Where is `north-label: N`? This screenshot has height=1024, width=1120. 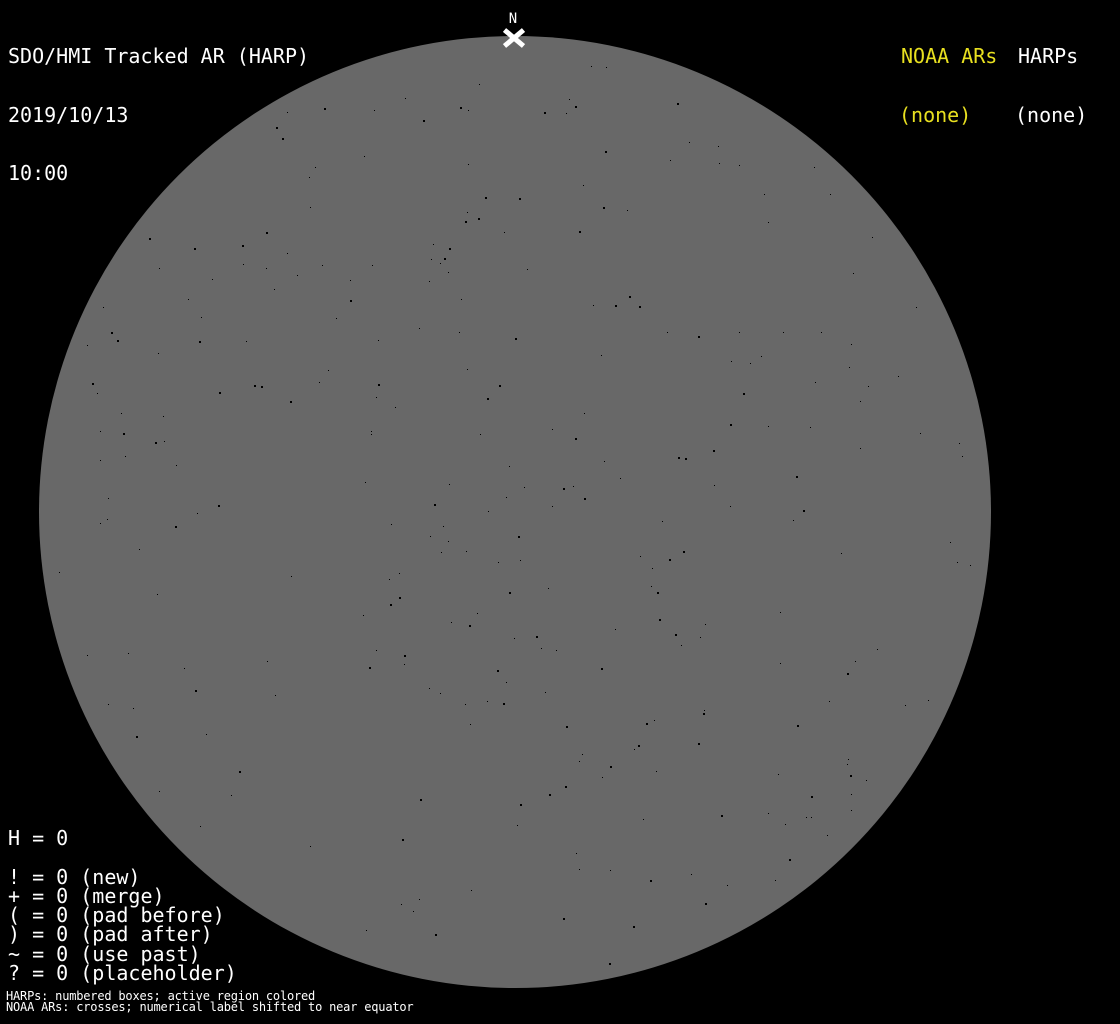 north-label: N is located at coordinates (513, 19).